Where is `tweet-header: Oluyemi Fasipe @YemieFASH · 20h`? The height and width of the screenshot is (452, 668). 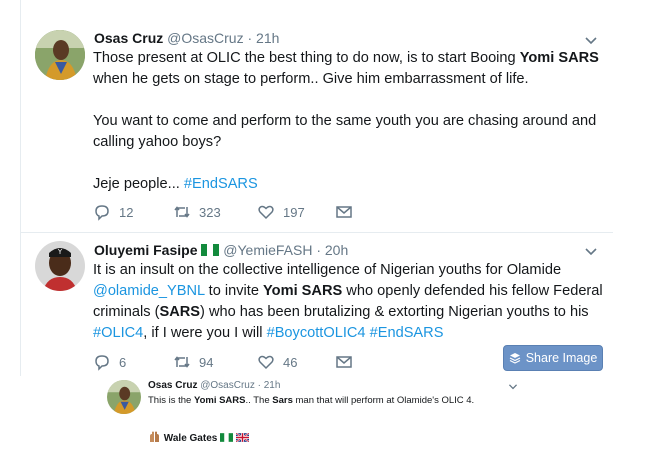 tweet-header: Oluyemi Fasipe @YemieFASH · 20h is located at coordinates (221, 250).